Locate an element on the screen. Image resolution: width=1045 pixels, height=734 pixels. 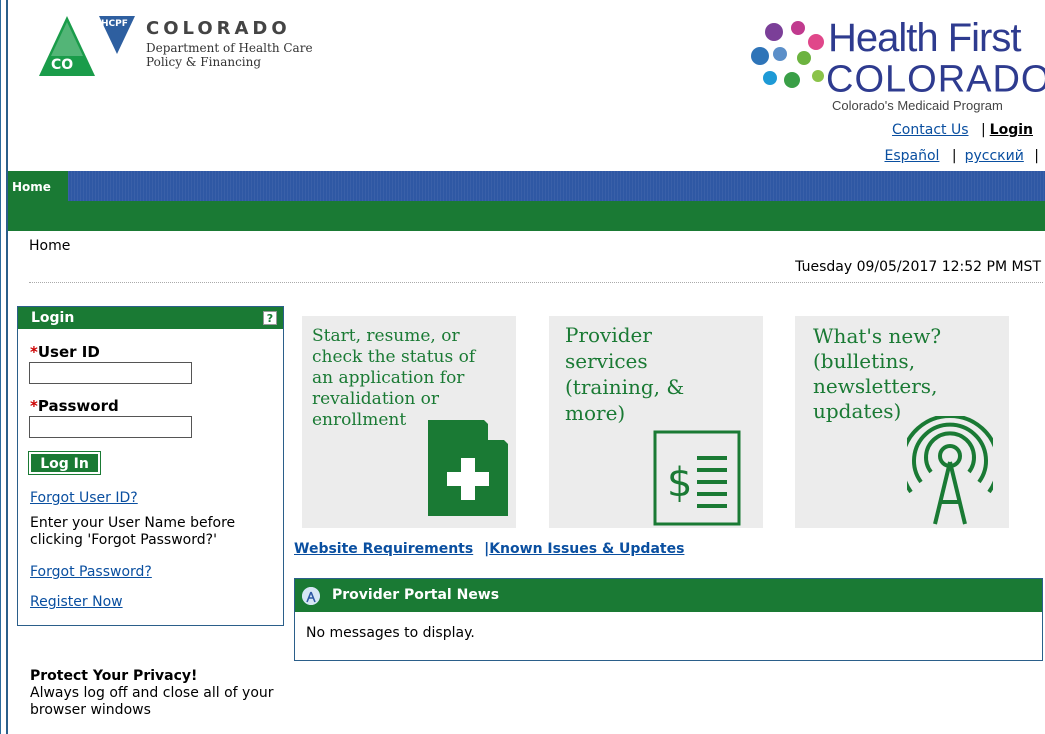
co-badge-text: CO is located at coordinates (62, 65).